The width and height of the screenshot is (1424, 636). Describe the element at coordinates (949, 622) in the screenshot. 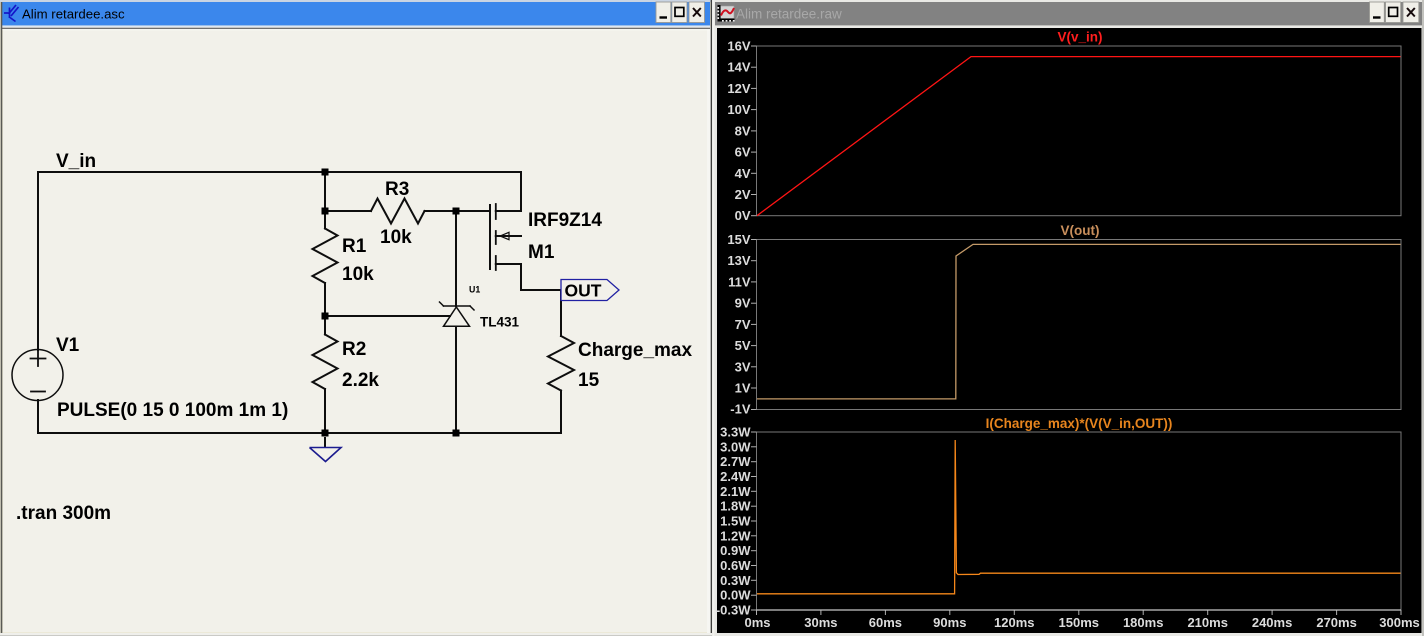

I see `svg-text: 90ms` at that location.